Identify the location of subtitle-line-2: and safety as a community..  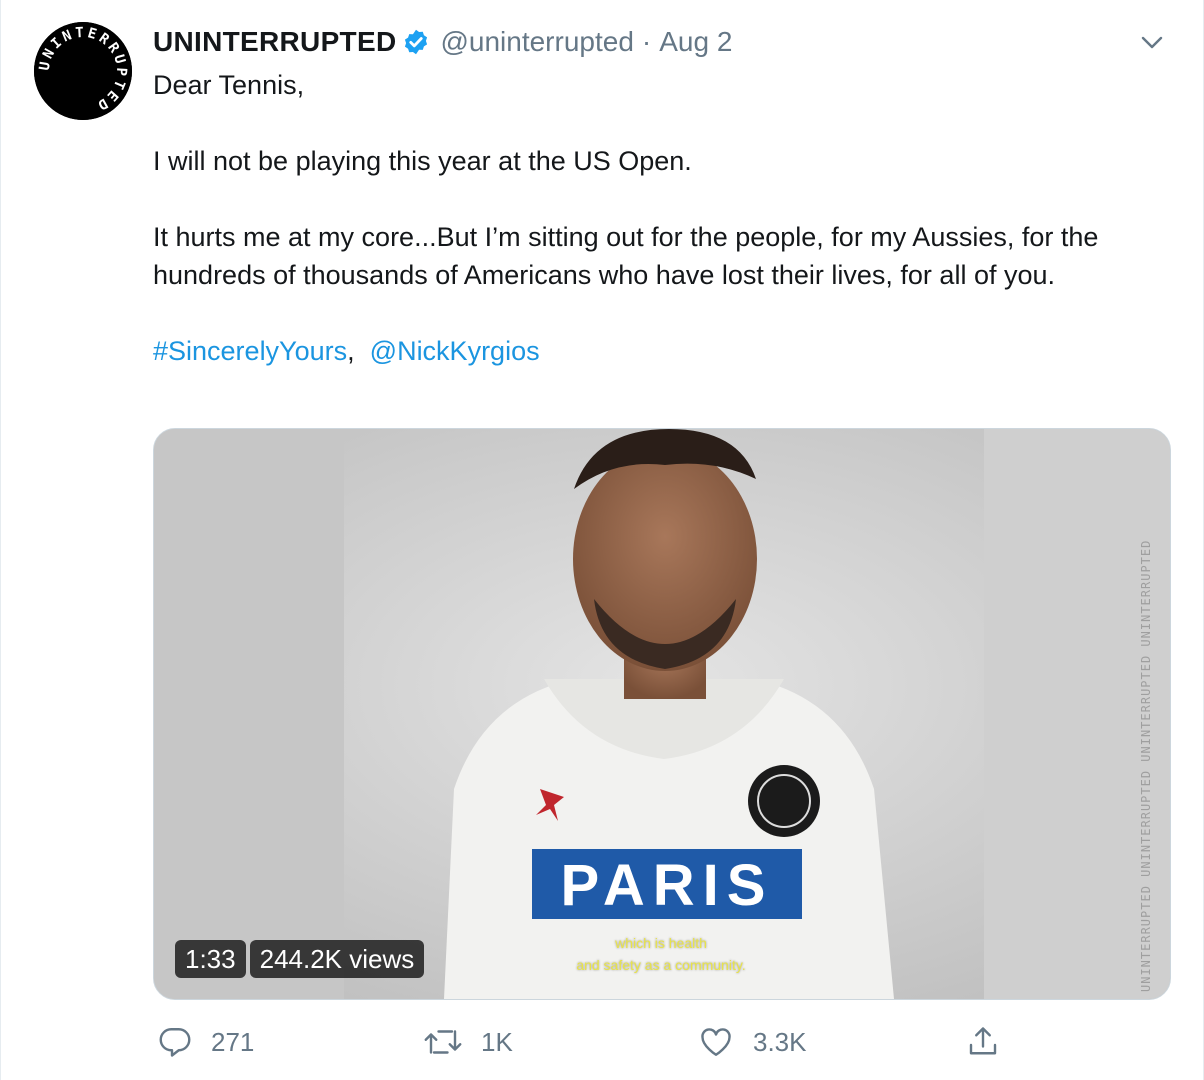
(661, 965).